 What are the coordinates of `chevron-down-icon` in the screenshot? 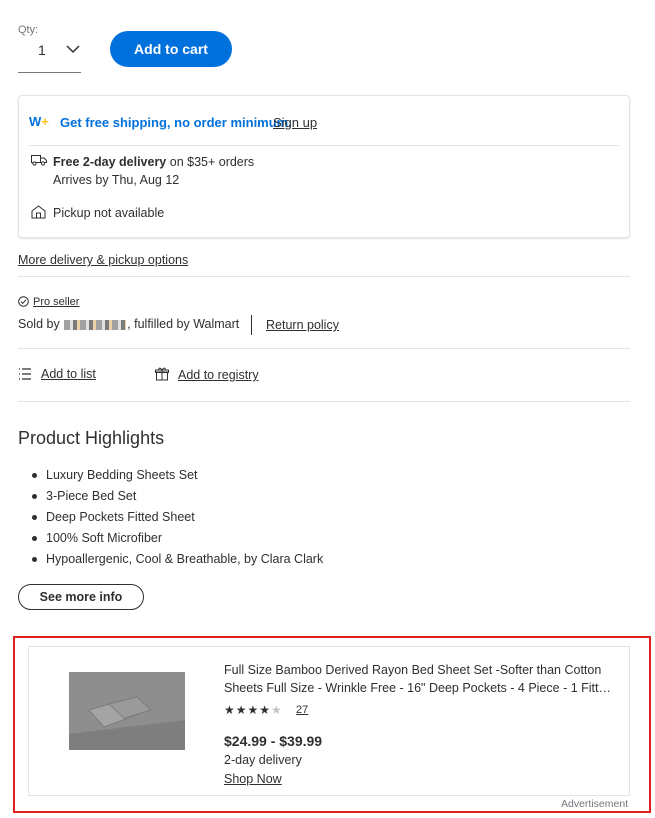 It's located at (73, 49).